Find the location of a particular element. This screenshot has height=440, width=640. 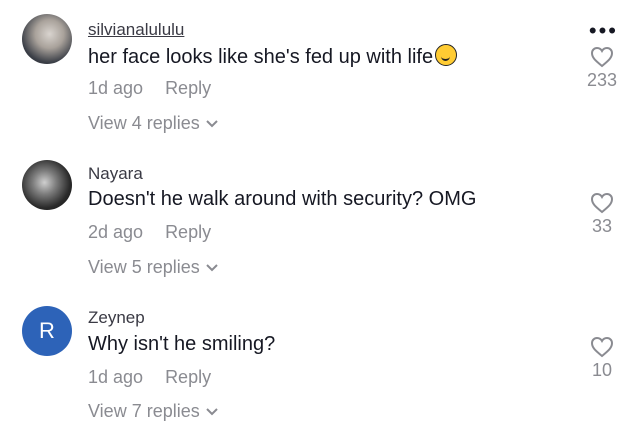

comment-text-content: Why isn't he smiling? is located at coordinates (182, 344).